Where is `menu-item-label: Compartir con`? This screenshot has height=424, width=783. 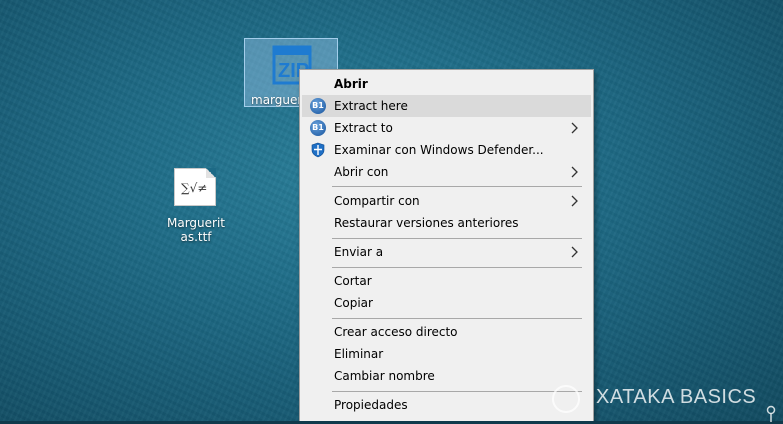
menu-item-label: Compartir con is located at coordinates (377, 201).